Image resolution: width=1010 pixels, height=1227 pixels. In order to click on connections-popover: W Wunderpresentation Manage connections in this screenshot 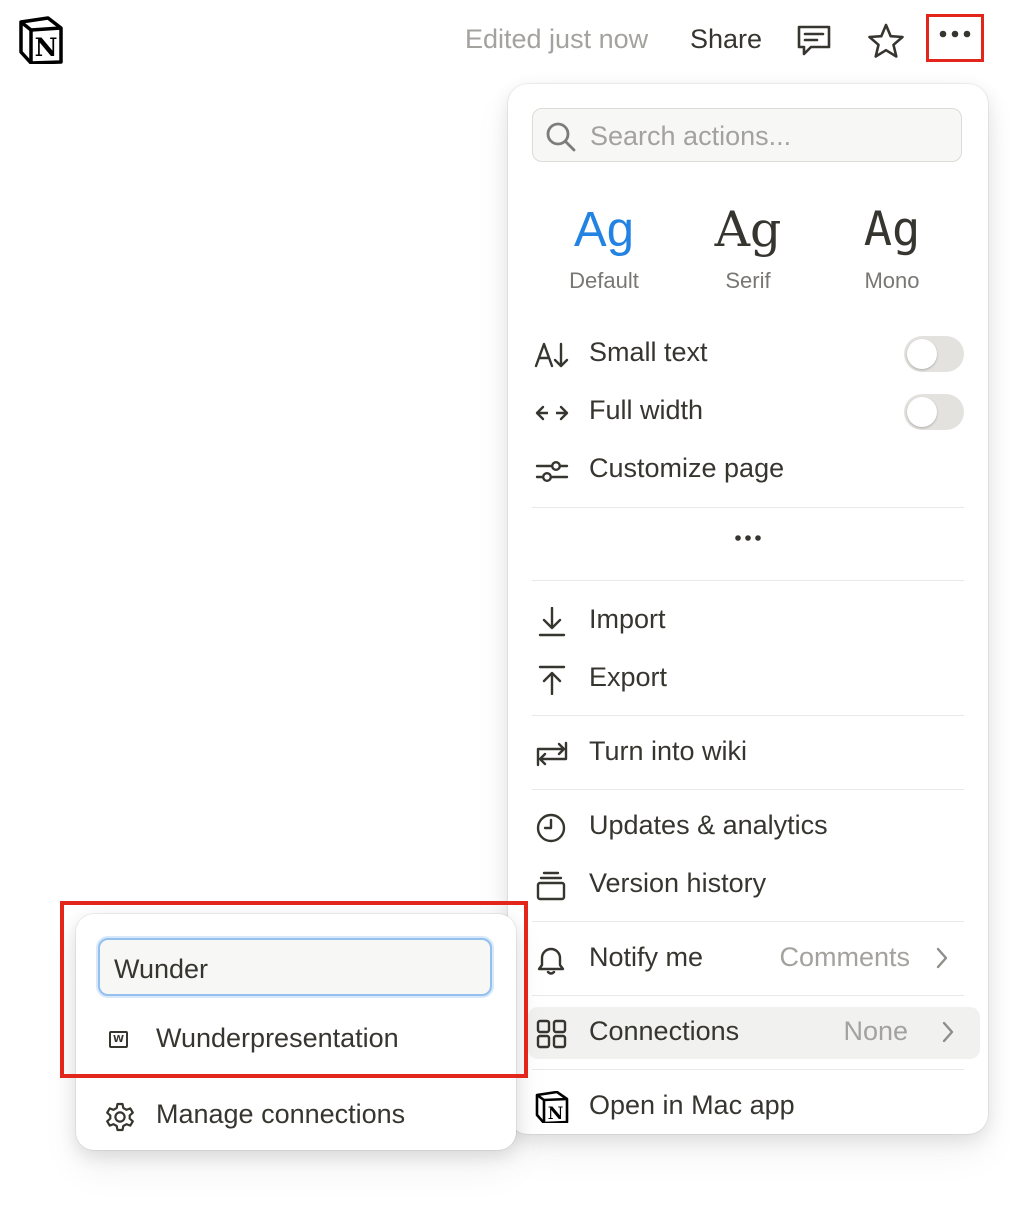, I will do `click(296, 1032)`.